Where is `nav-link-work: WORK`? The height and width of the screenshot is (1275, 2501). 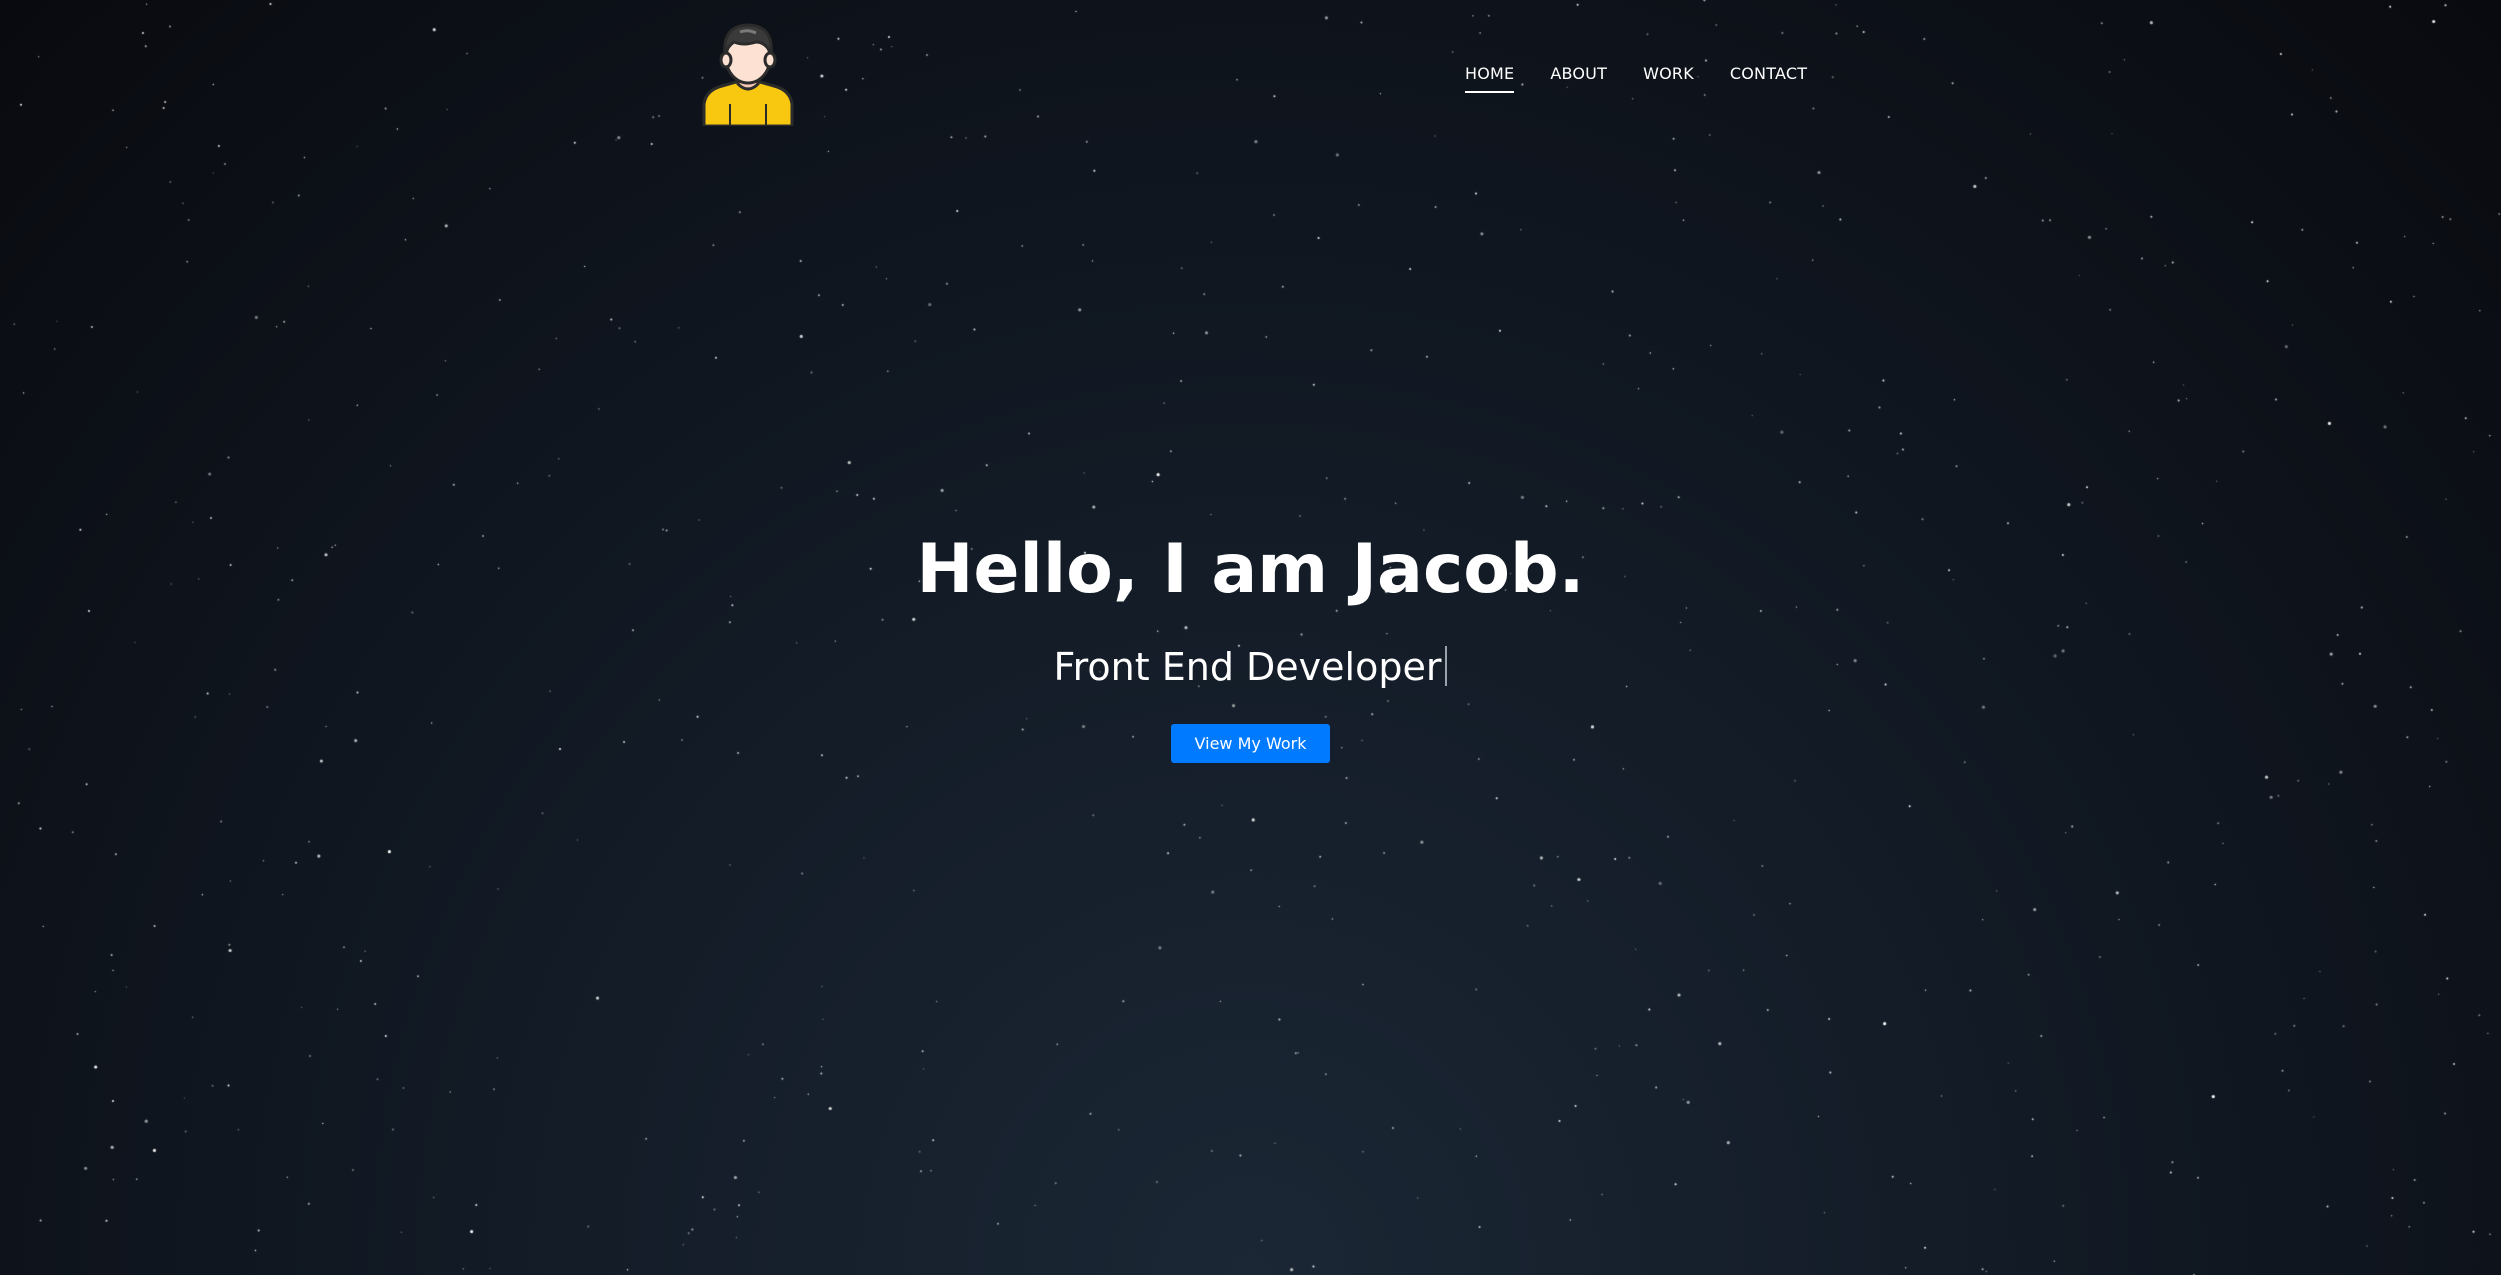
nav-link-work: WORK is located at coordinates (1668, 78).